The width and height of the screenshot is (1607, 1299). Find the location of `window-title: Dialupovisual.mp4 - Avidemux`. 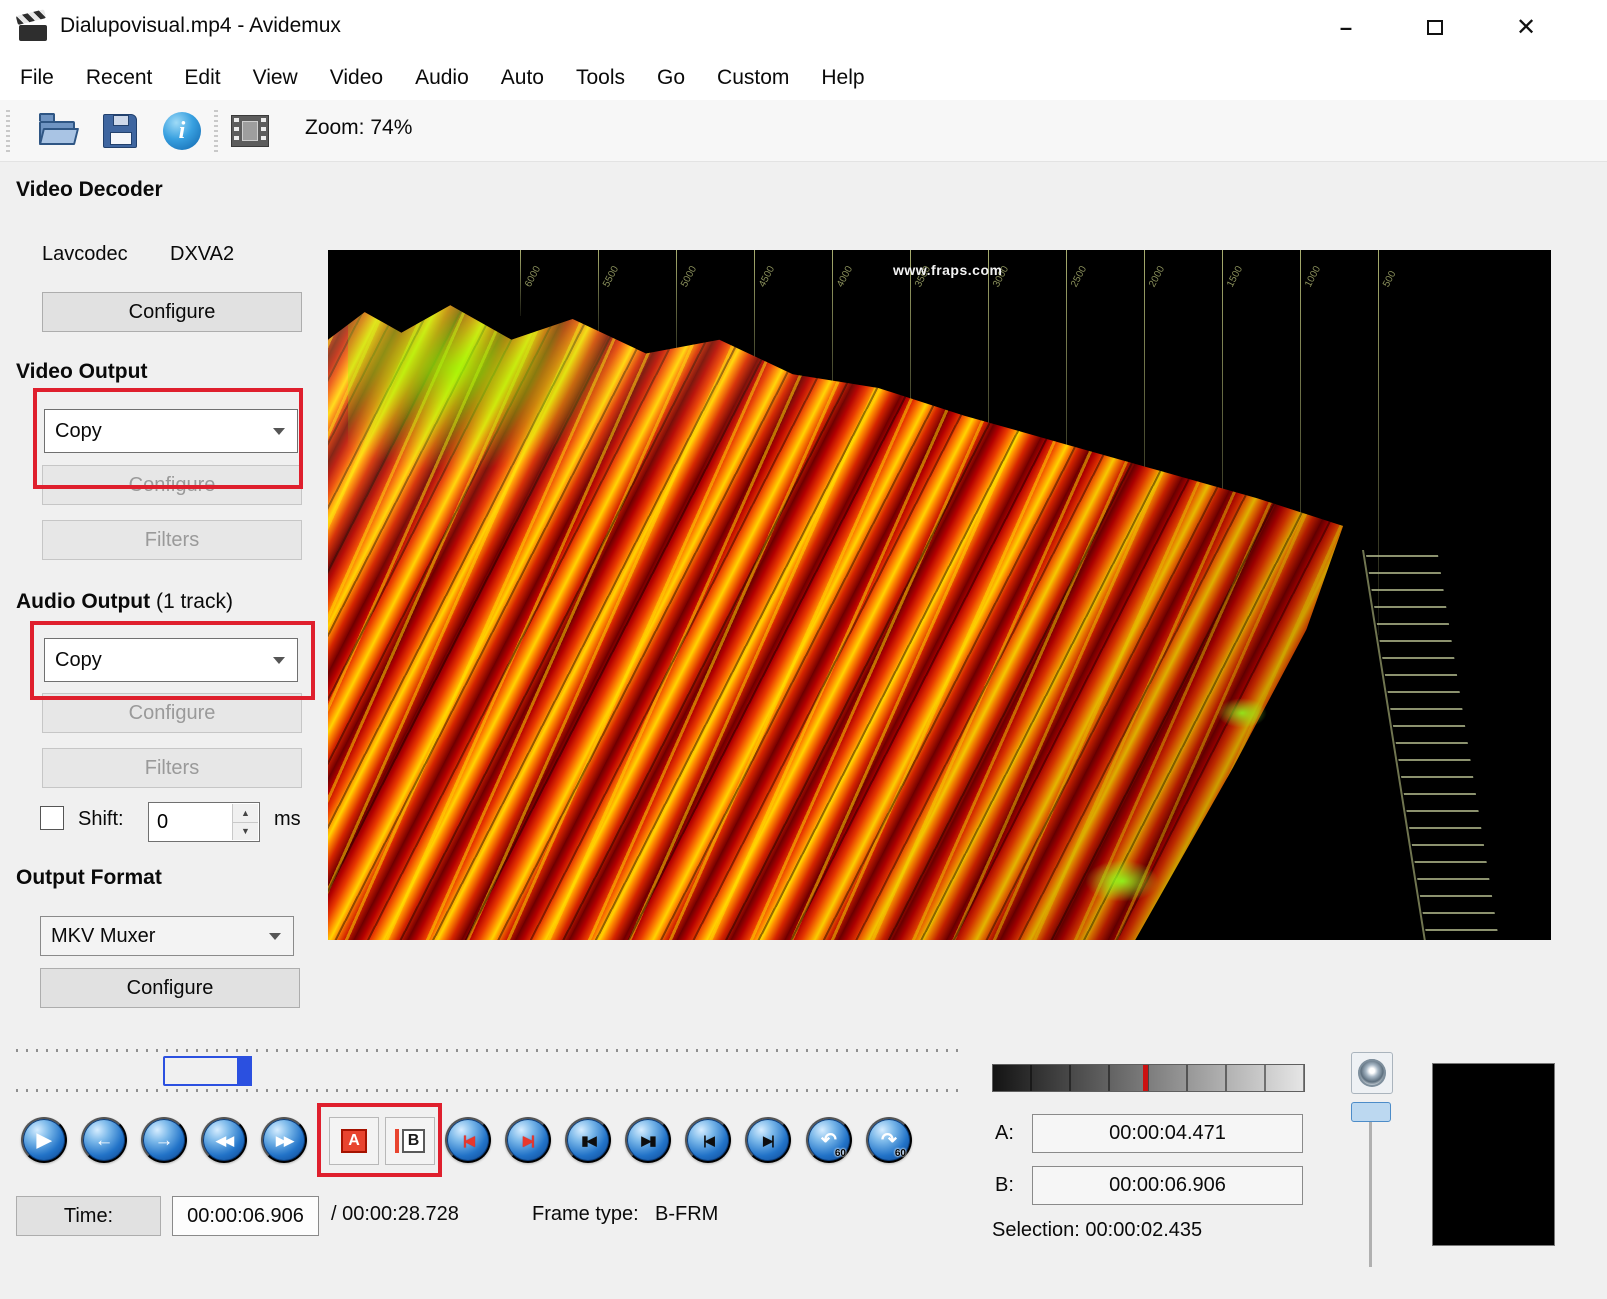

window-title: Dialupovisual.mp4 - Avidemux is located at coordinates (200, 25).